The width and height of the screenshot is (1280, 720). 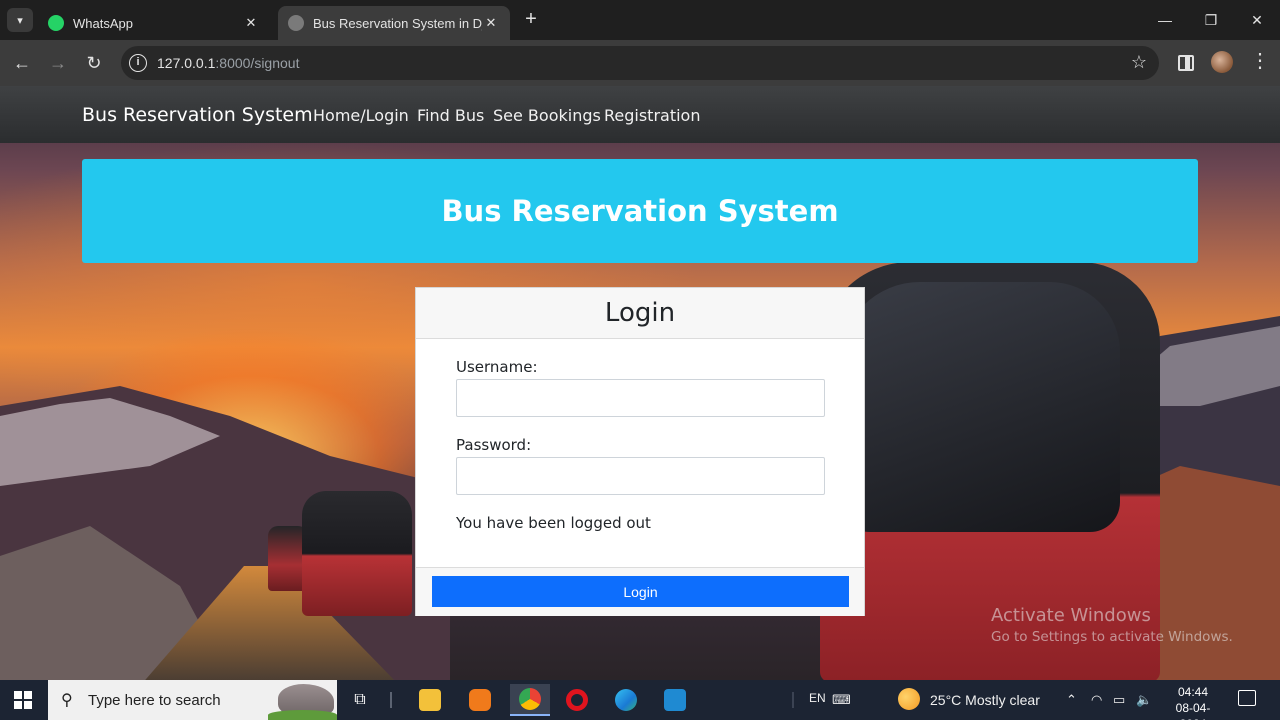 I want to click on password-input, so click(x=640, y=476).